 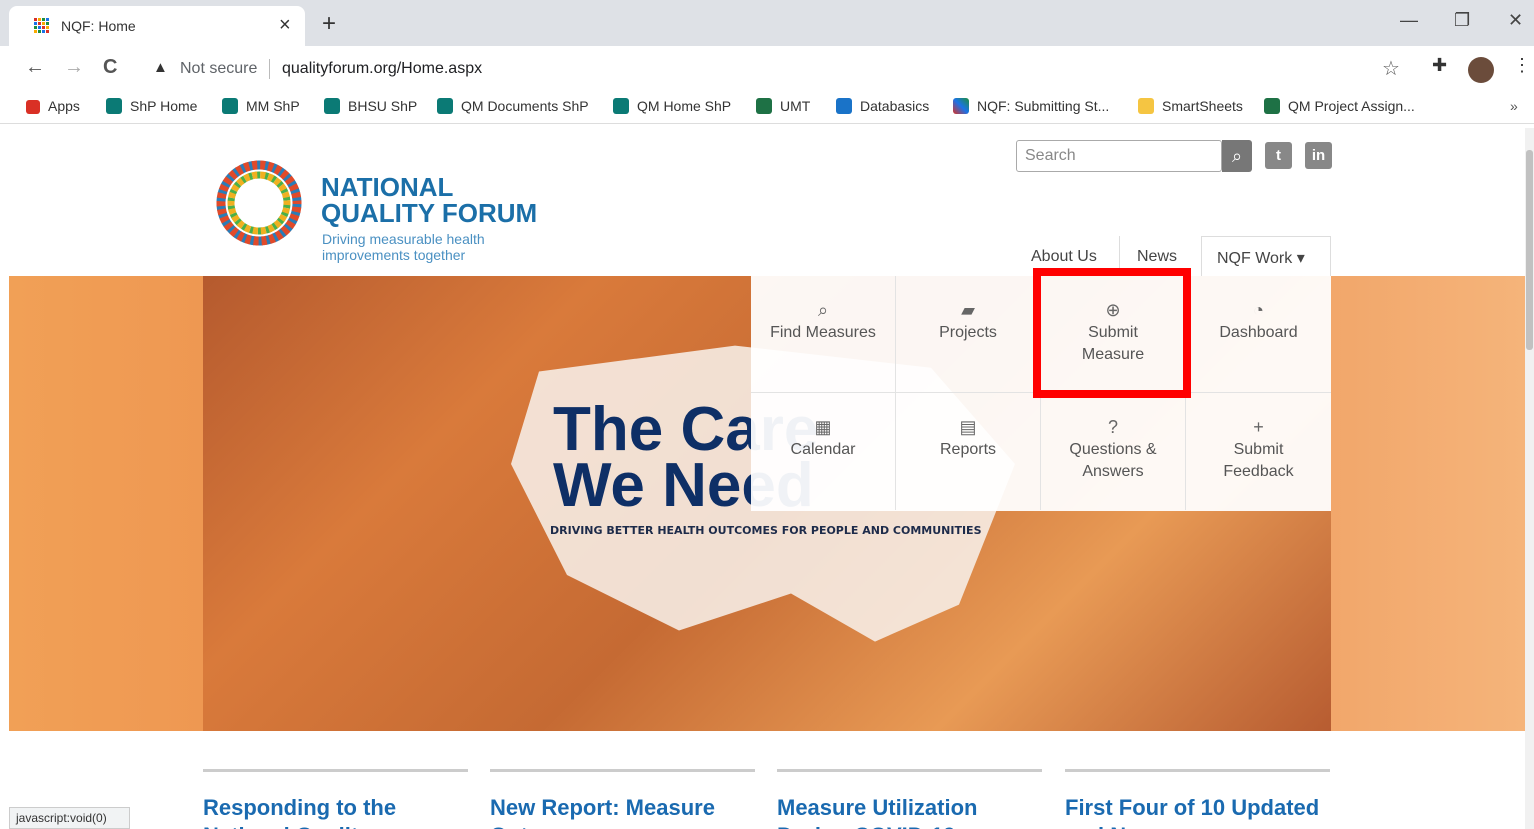 I want to click on menu-submit-measure: ⊕ Submit Measure, so click(x=1113, y=334).